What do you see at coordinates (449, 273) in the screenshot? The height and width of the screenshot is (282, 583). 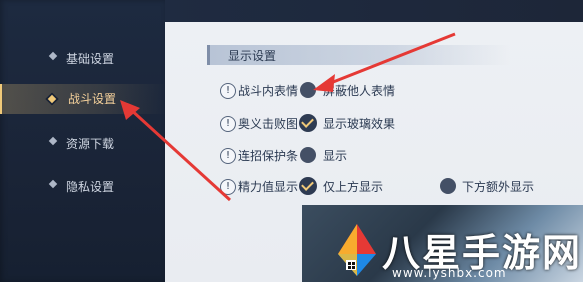 I see `watermark-url: www.lyshbx.com` at bounding box center [449, 273].